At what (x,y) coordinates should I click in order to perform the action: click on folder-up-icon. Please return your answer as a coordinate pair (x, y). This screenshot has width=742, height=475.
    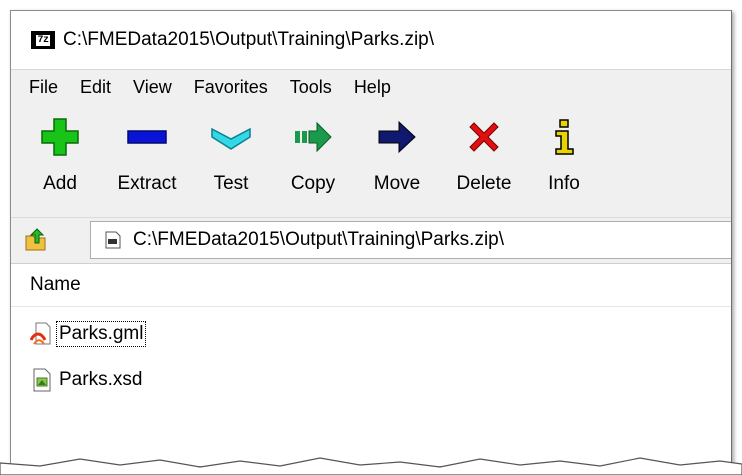
    Looking at the image, I should click on (35, 239).